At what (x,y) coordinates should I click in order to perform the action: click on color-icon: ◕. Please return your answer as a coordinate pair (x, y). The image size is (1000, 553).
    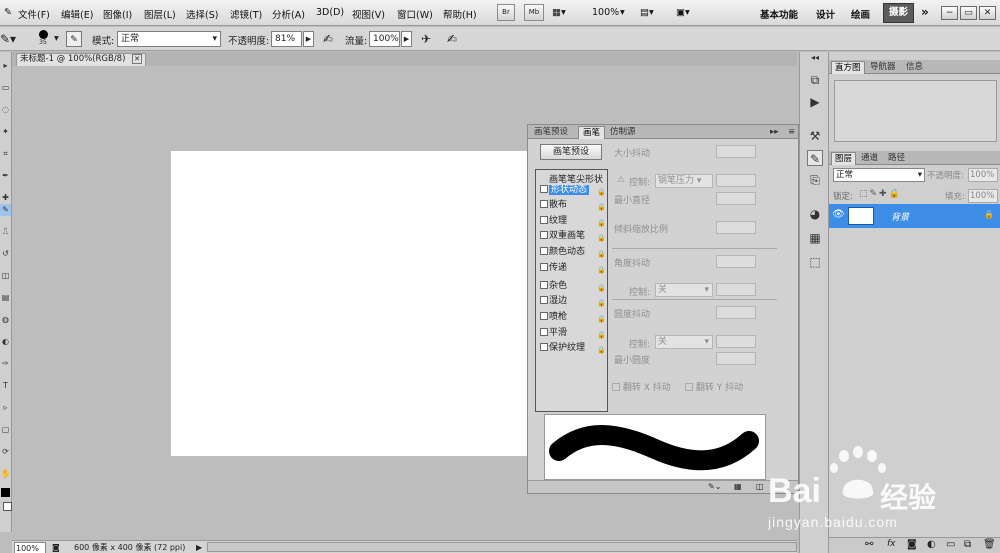
    Looking at the image, I should click on (815, 214).